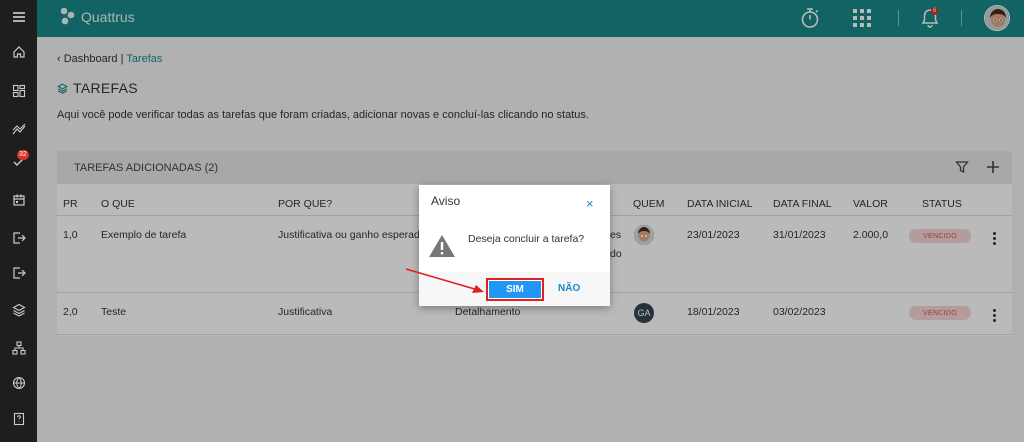 This screenshot has height=442, width=1024. Describe the element at coordinates (444, 280) in the screenshot. I see `annotation-arrow-icon` at that location.